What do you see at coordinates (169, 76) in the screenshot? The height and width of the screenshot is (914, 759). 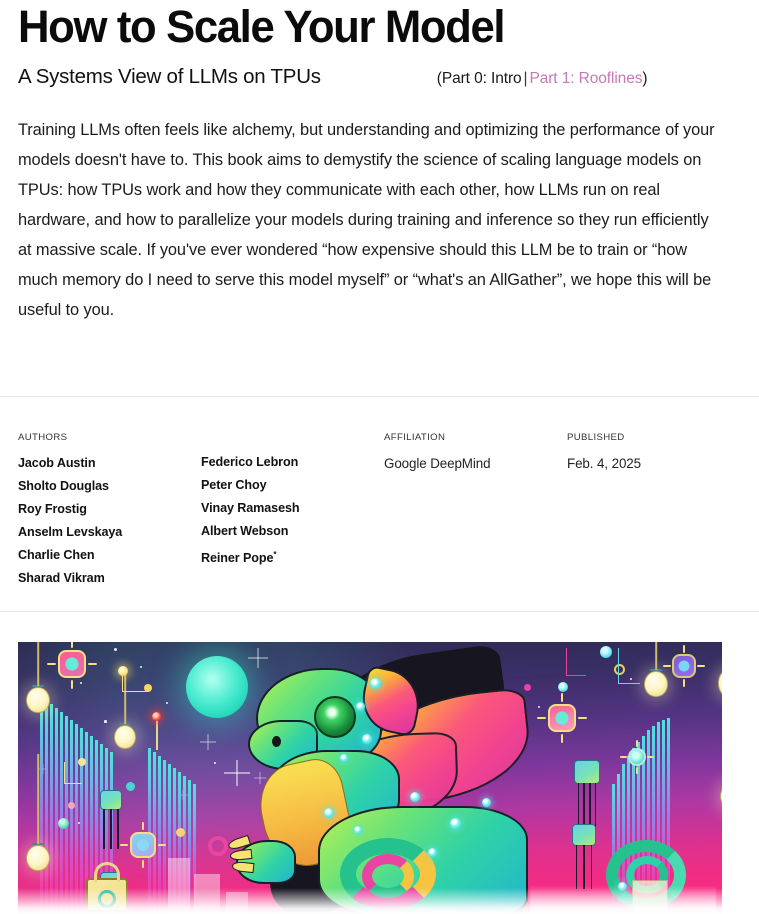 I see `page-subtitle: A Systems View of LLMs on TPUs` at bounding box center [169, 76].